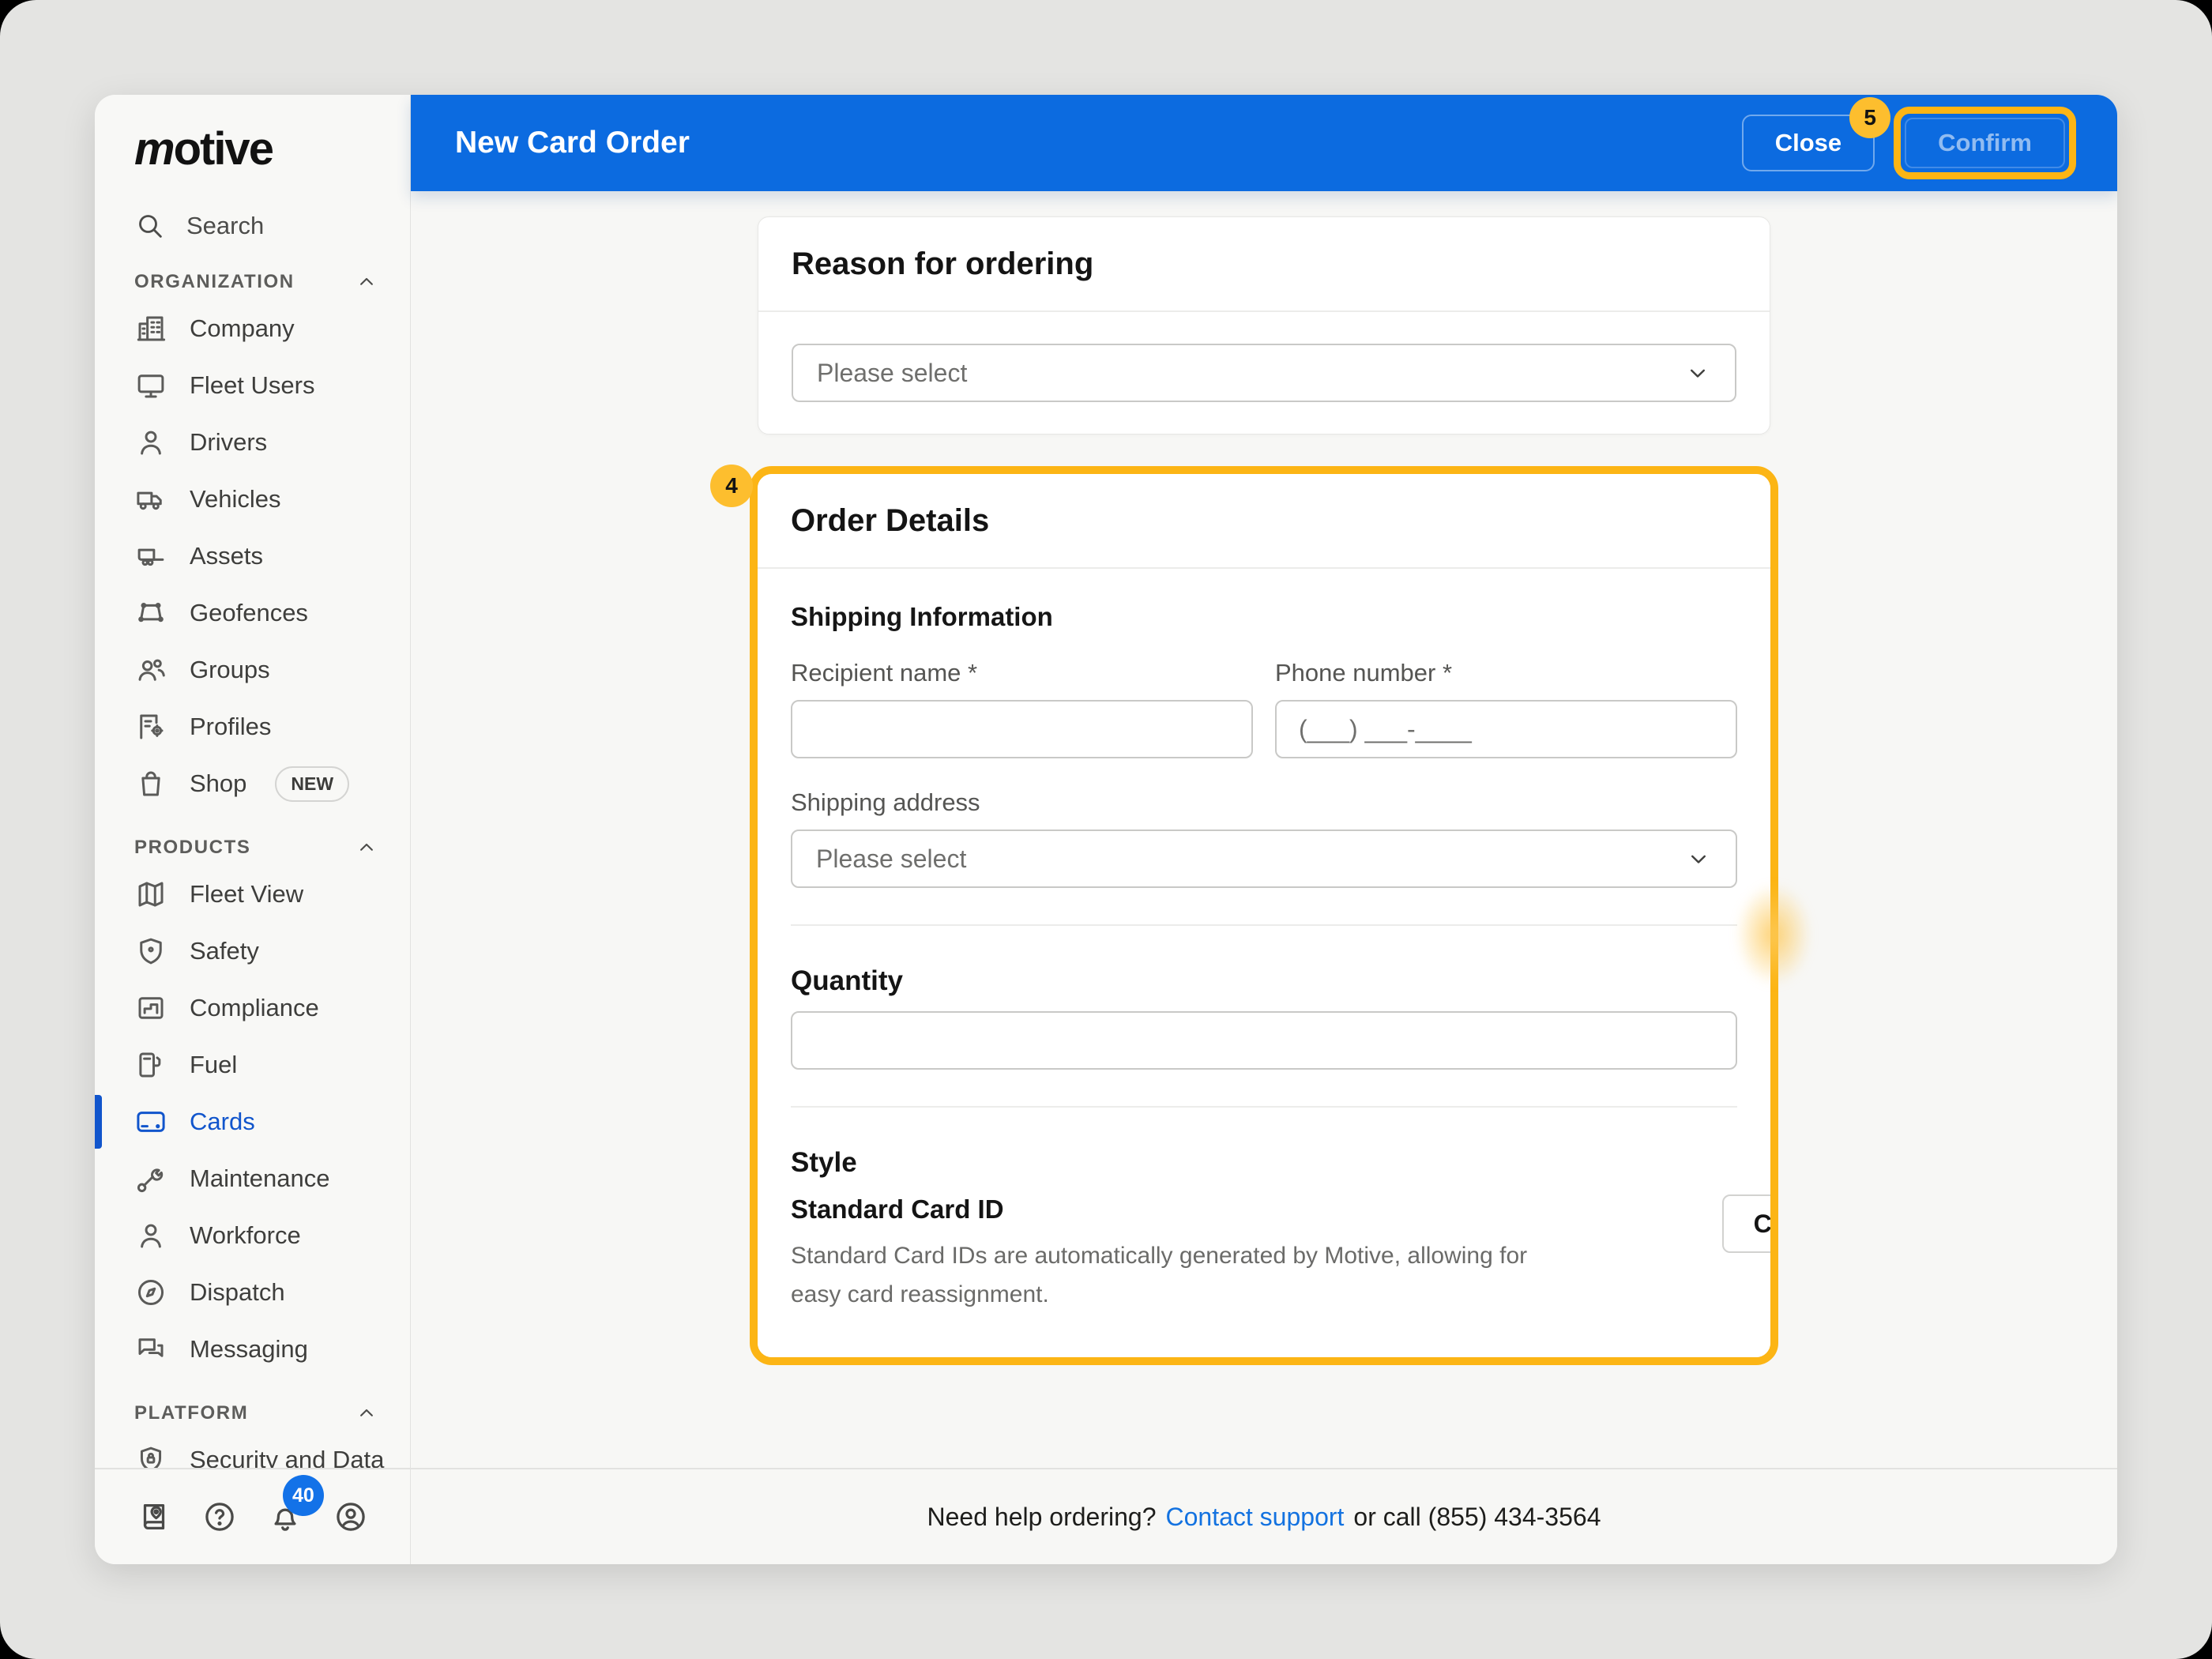  I want to click on sidebar-item-maintenance: Maintenance, so click(253, 1179).